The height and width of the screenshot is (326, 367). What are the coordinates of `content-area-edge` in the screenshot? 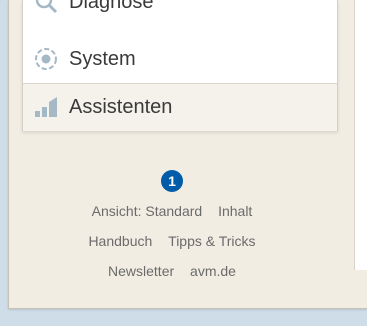 It's located at (360, 135).